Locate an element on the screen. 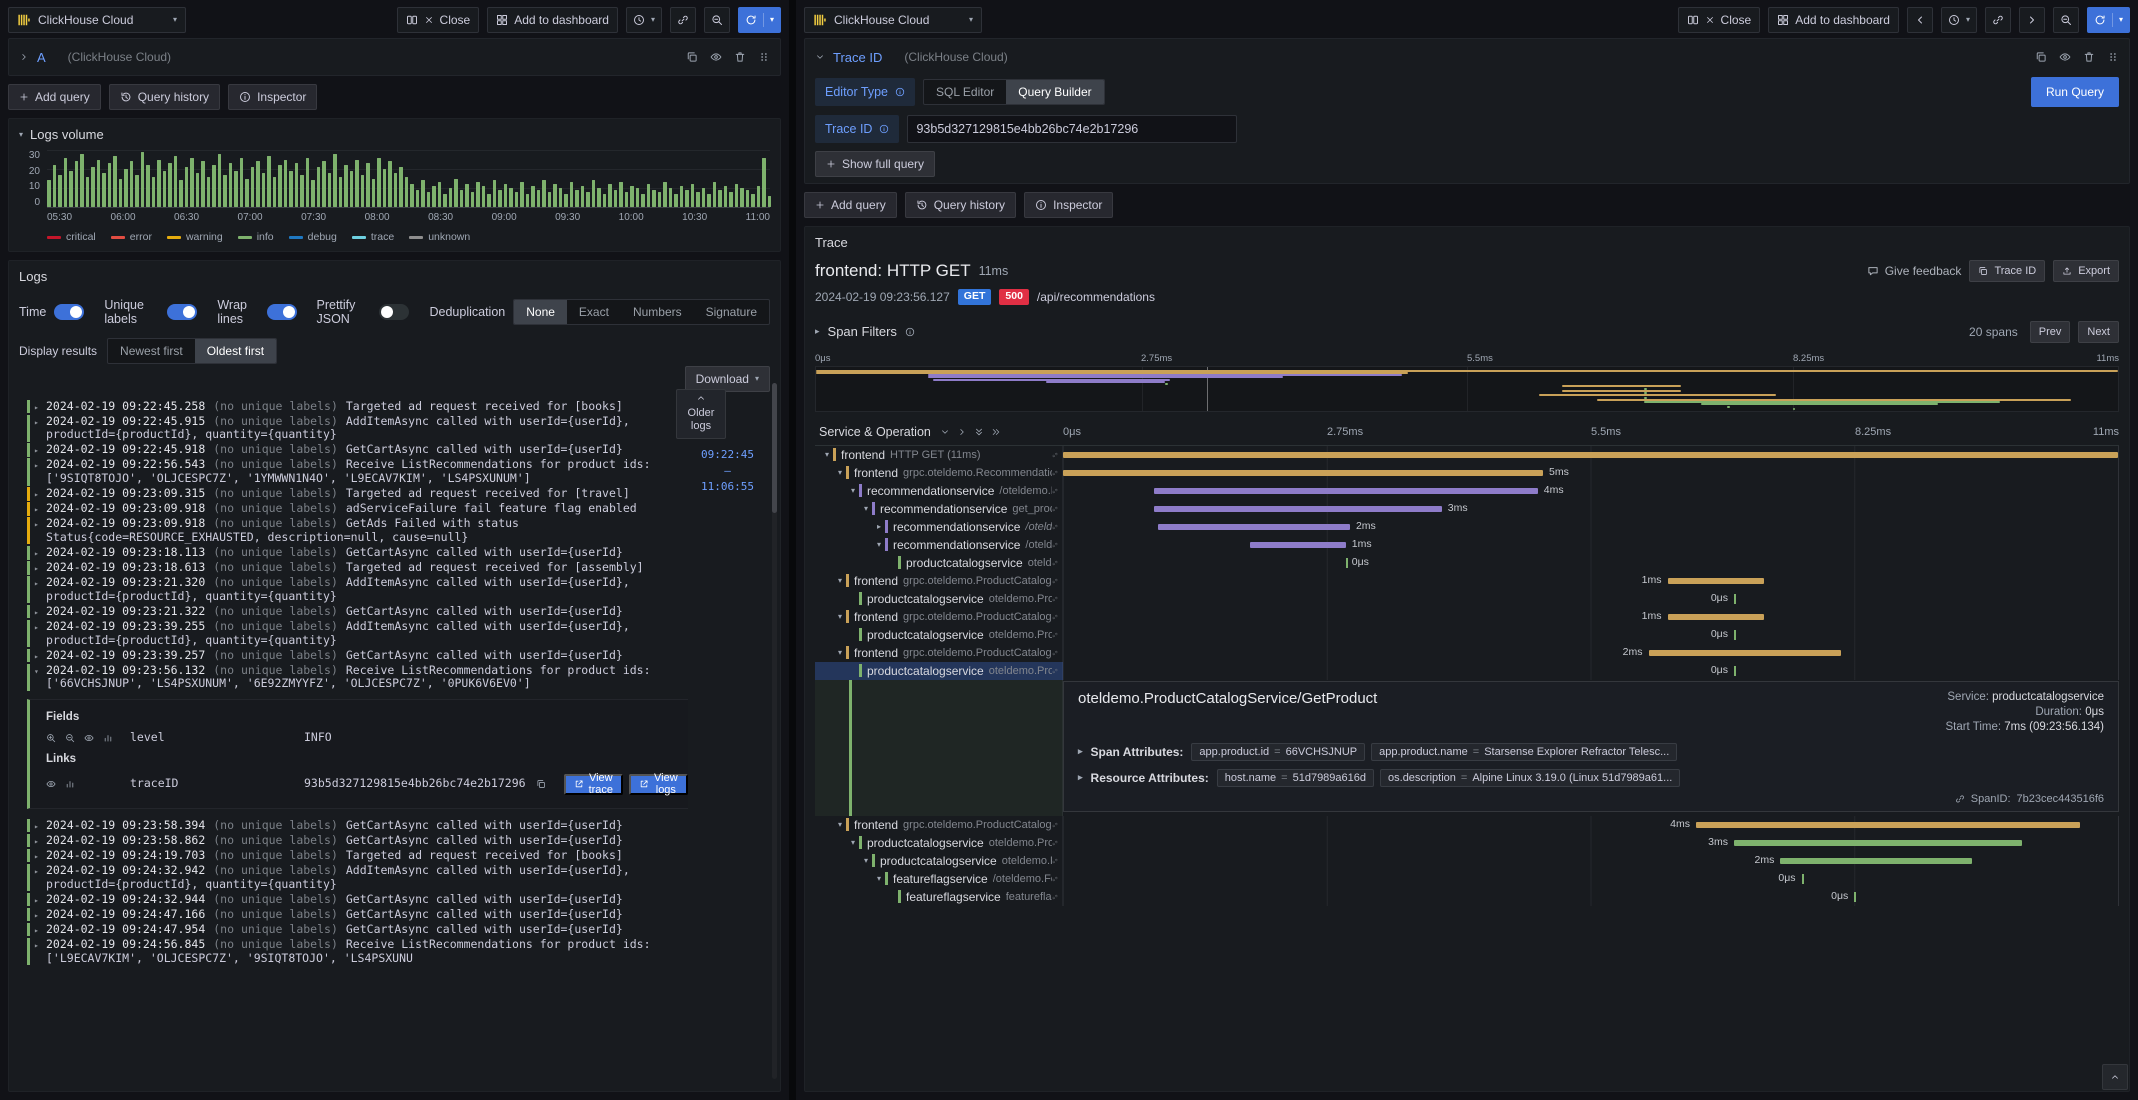 This screenshot has height=1100, width=2138. logs-scrollbar is located at coordinates (774, 731).